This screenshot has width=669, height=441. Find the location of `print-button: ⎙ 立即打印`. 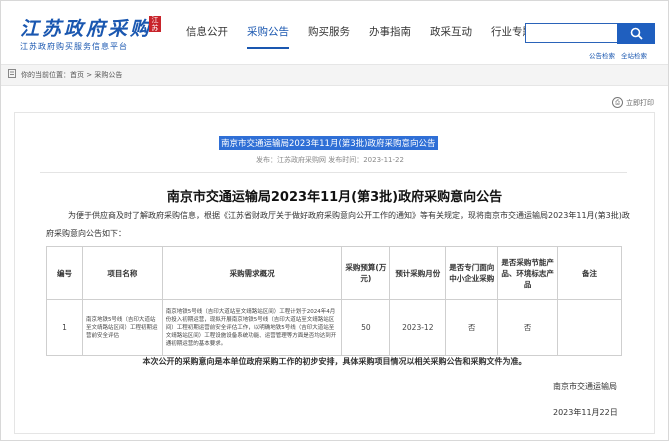

print-button: ⎙ 立即打印 is located at coordinates (633, 102).